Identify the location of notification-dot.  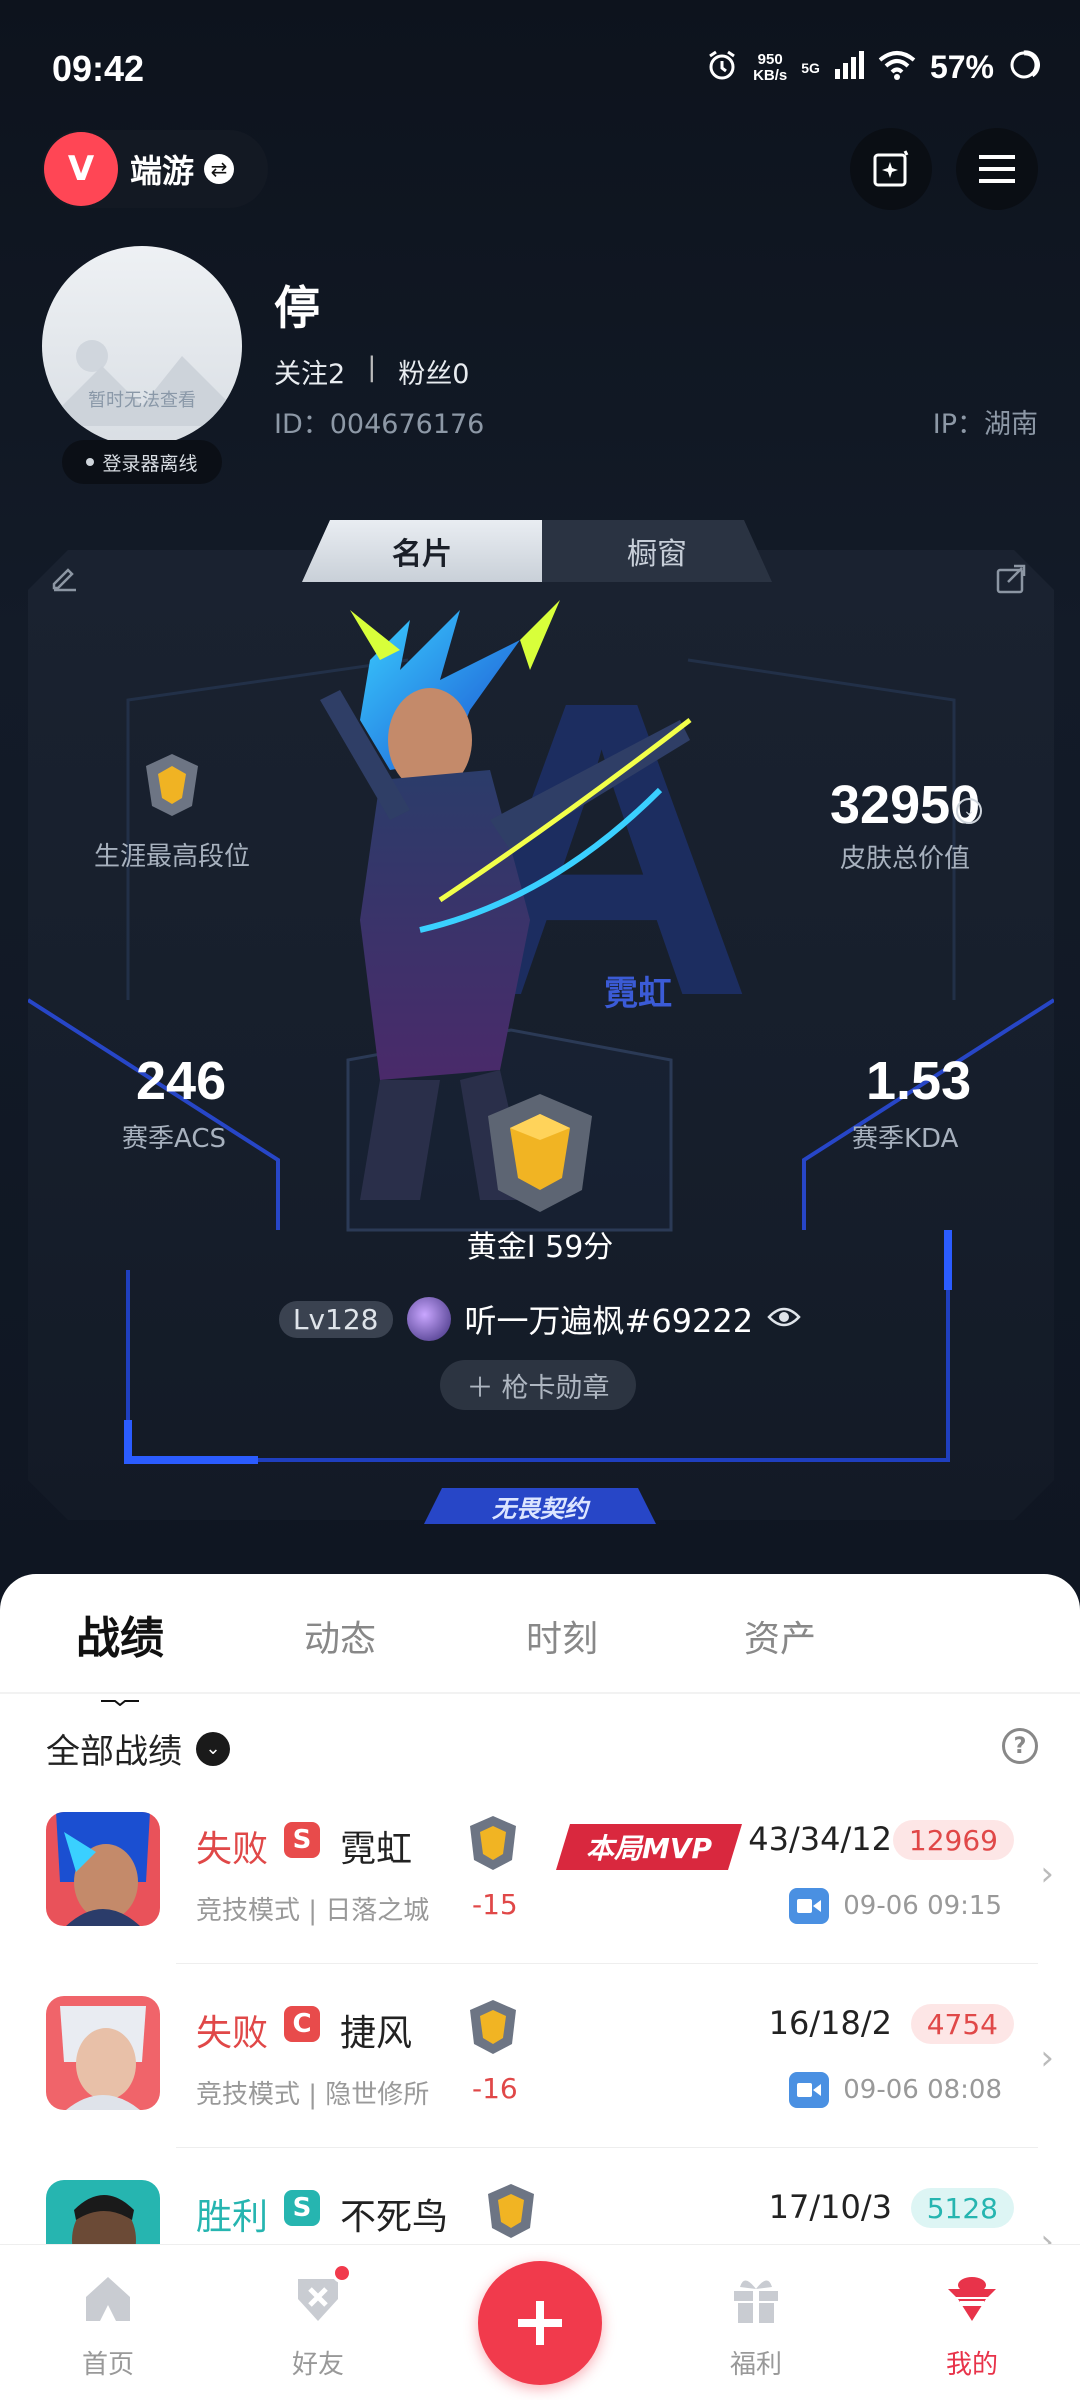
(342, 2273).